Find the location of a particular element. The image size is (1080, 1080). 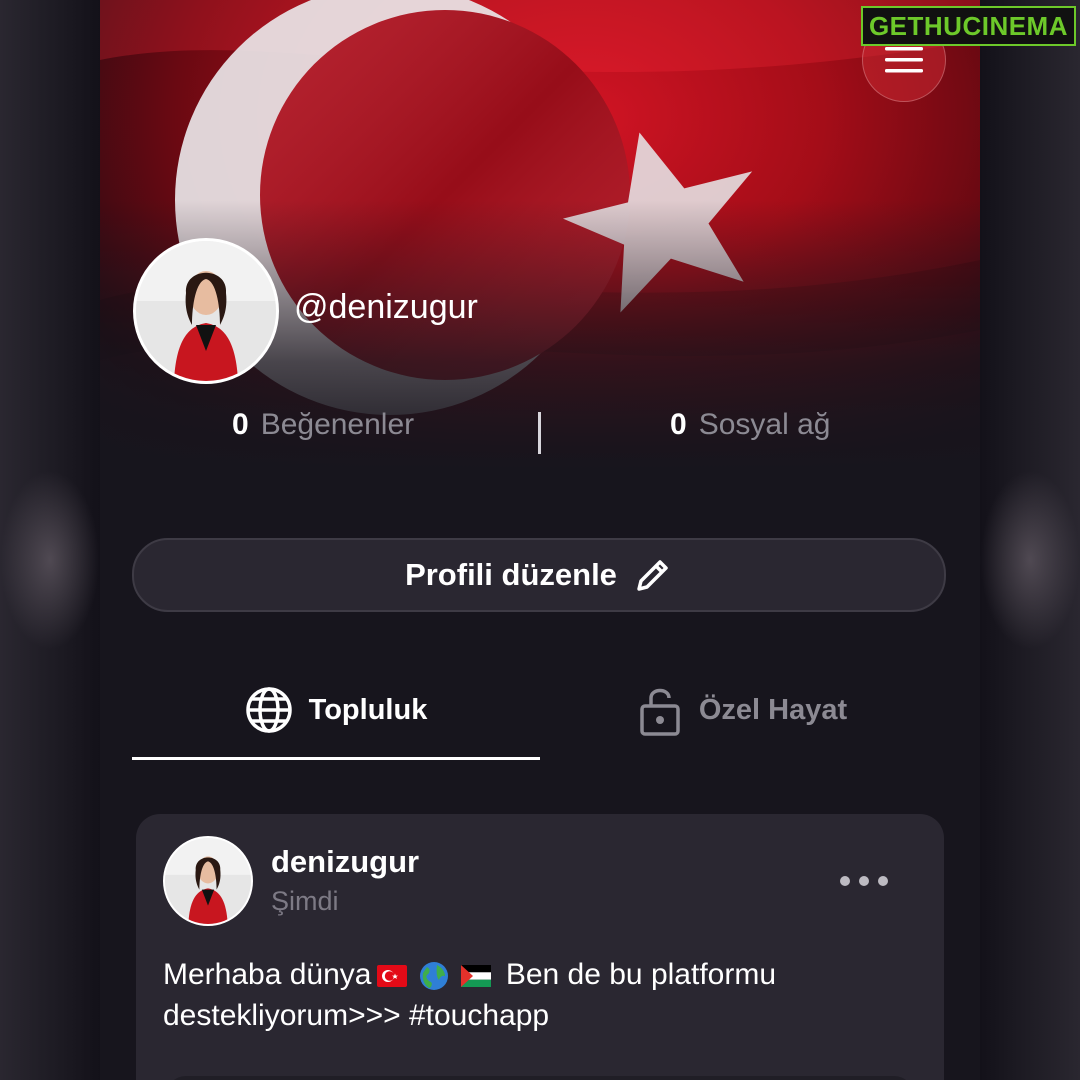

profile-handle: @denizugur is located at coordinates (386, 307).